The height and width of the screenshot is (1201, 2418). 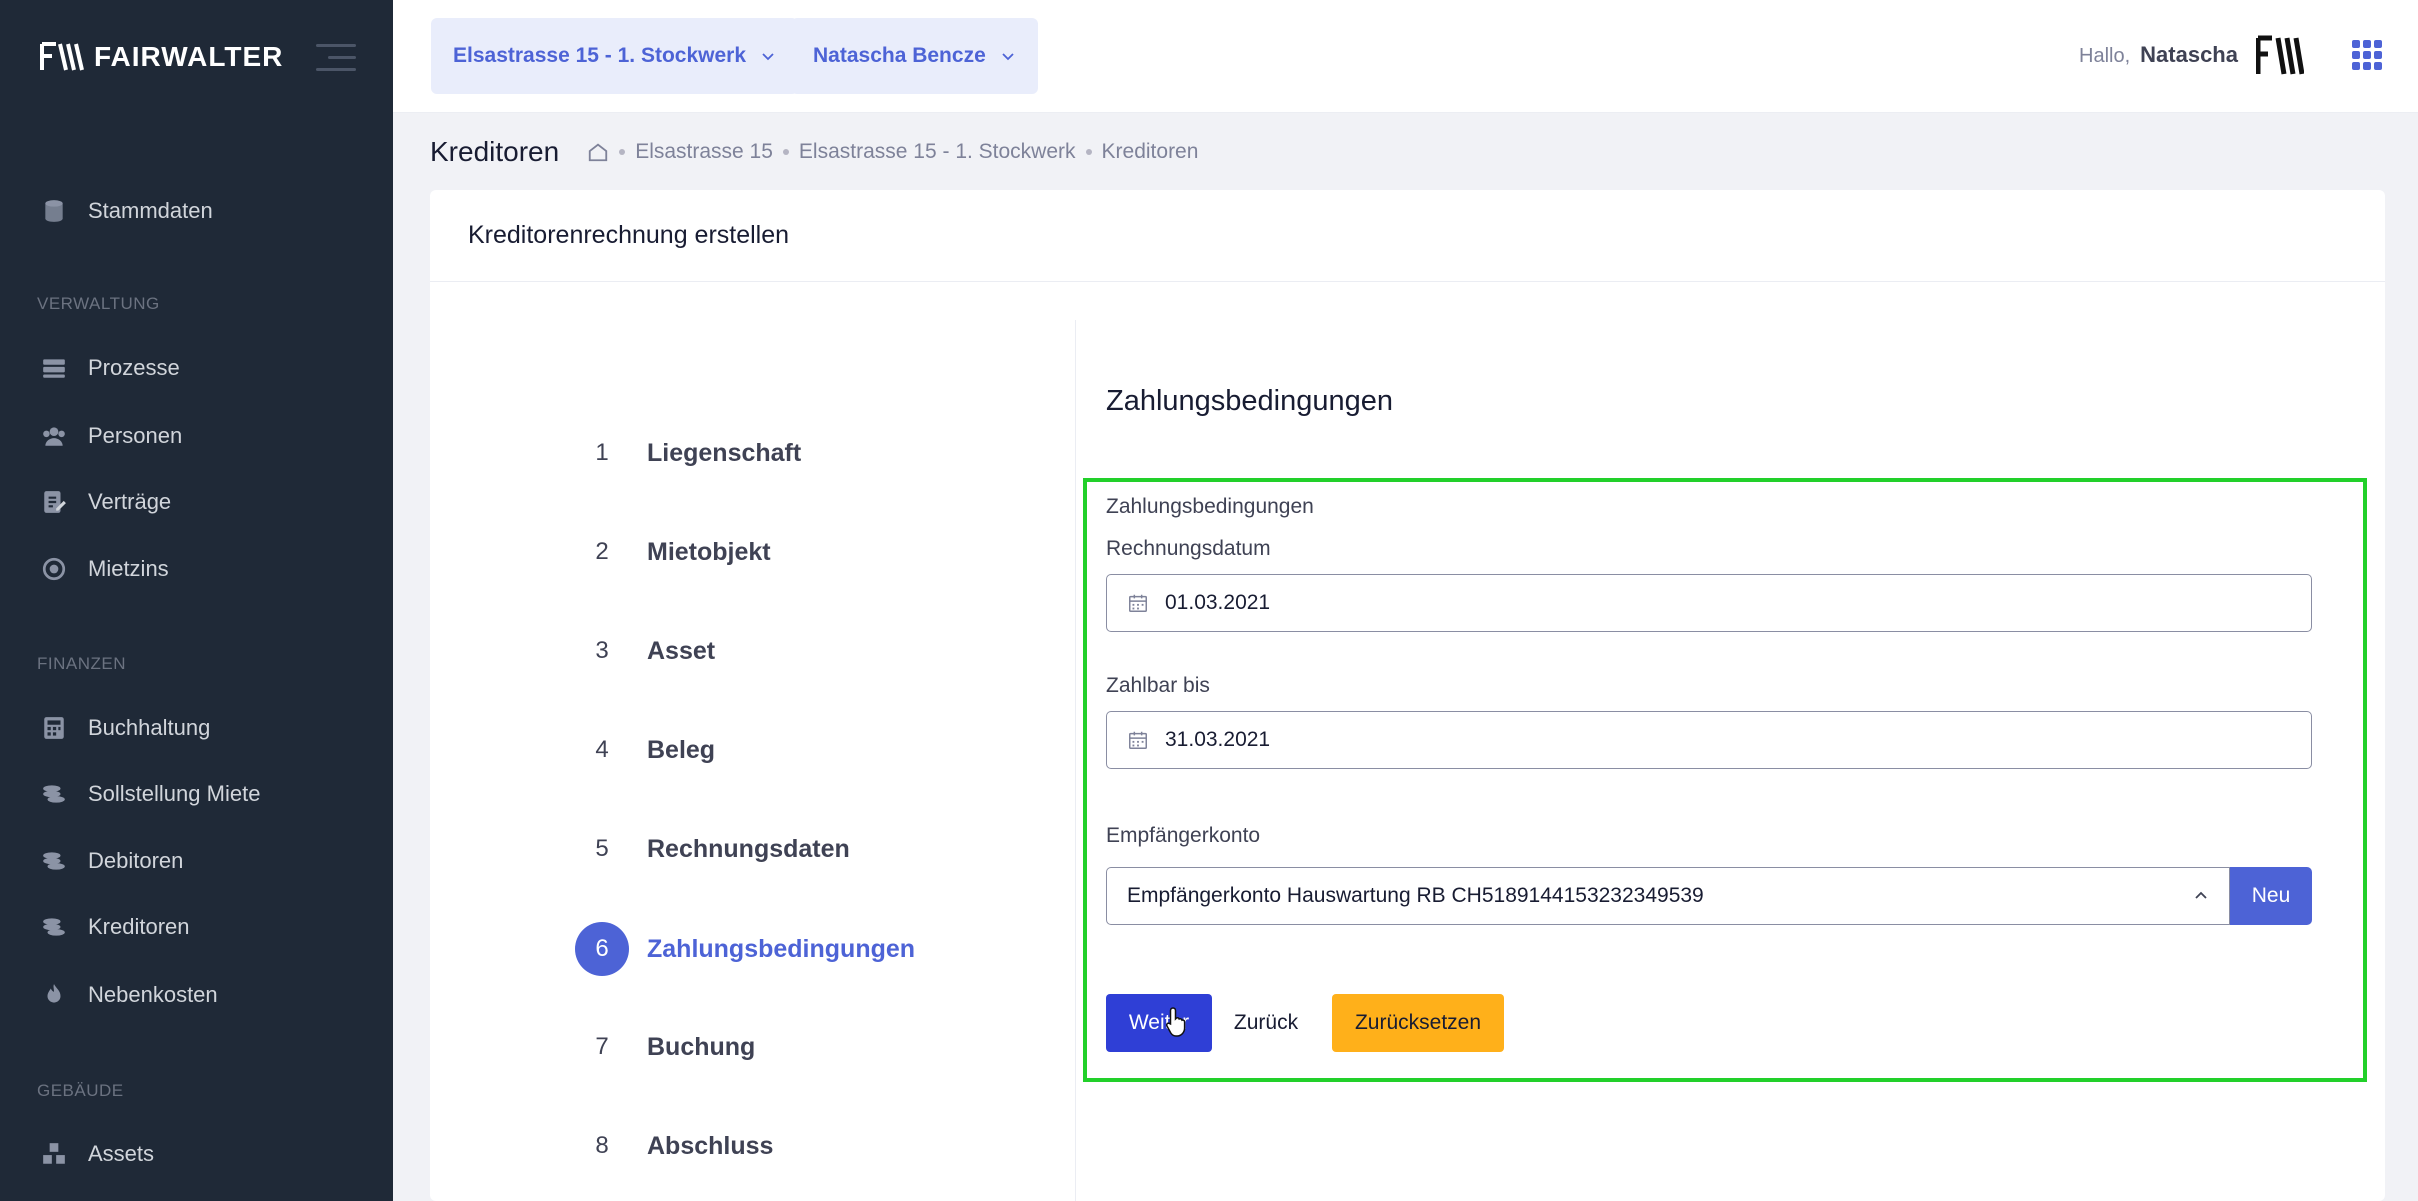 I want to click on database-icon, so click(x=54, y=211).